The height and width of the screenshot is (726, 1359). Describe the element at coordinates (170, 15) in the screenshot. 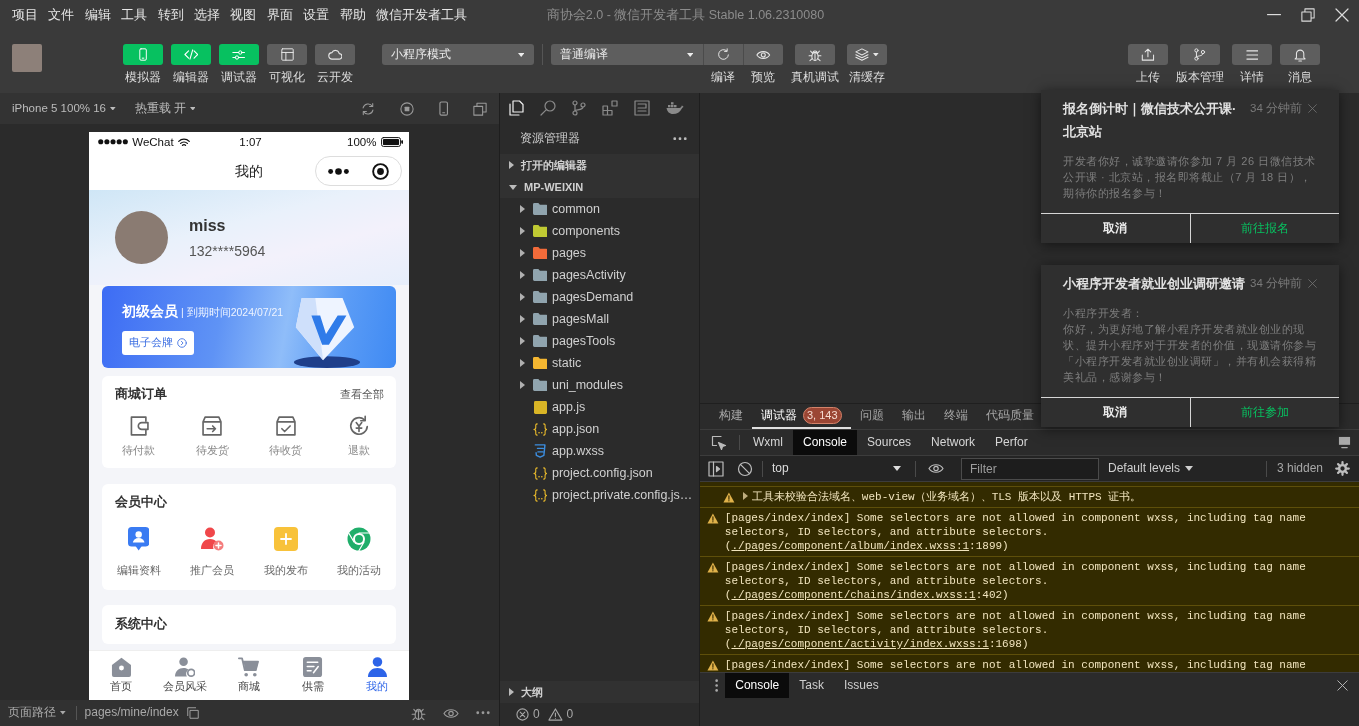

I see `menu-item: 转到` at that location.